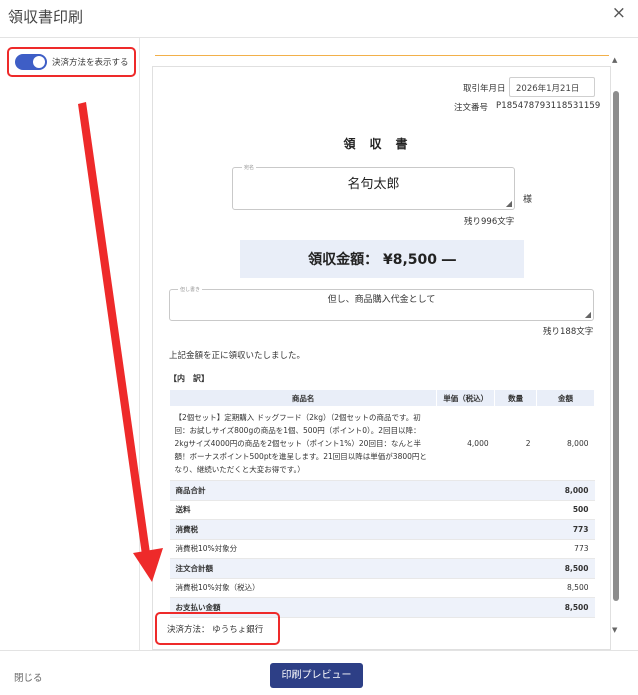 The height and width of the screenshot is (695, 638). What do you see at coordinates (237, 356) in the screenshot?
I see `received-statement: 上記金額を正に領収いたしました。` at bounding box center [237, 356].